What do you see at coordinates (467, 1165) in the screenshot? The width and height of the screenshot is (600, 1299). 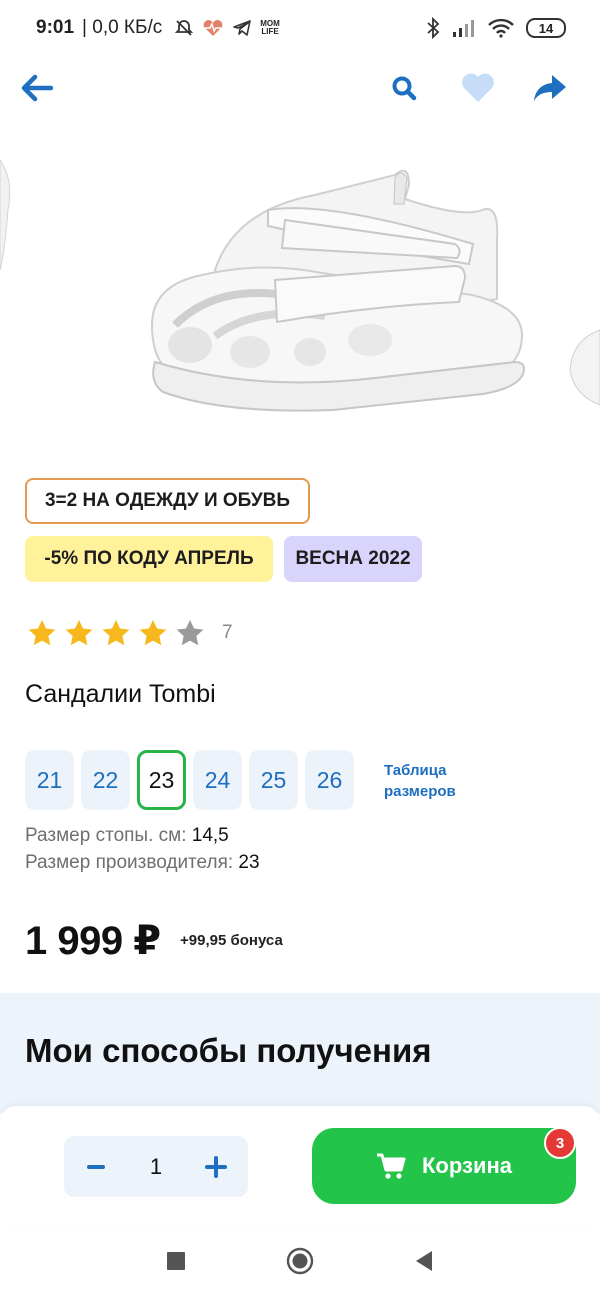 I see `cart-button-label: Корзина` at bounding box center [467, 1165].